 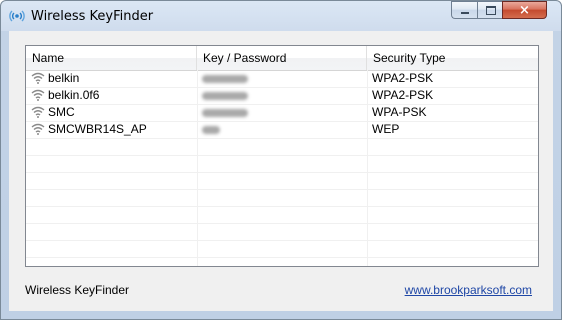 I want to click on network-name: belkin.0f6, so click(x=74, y=95).